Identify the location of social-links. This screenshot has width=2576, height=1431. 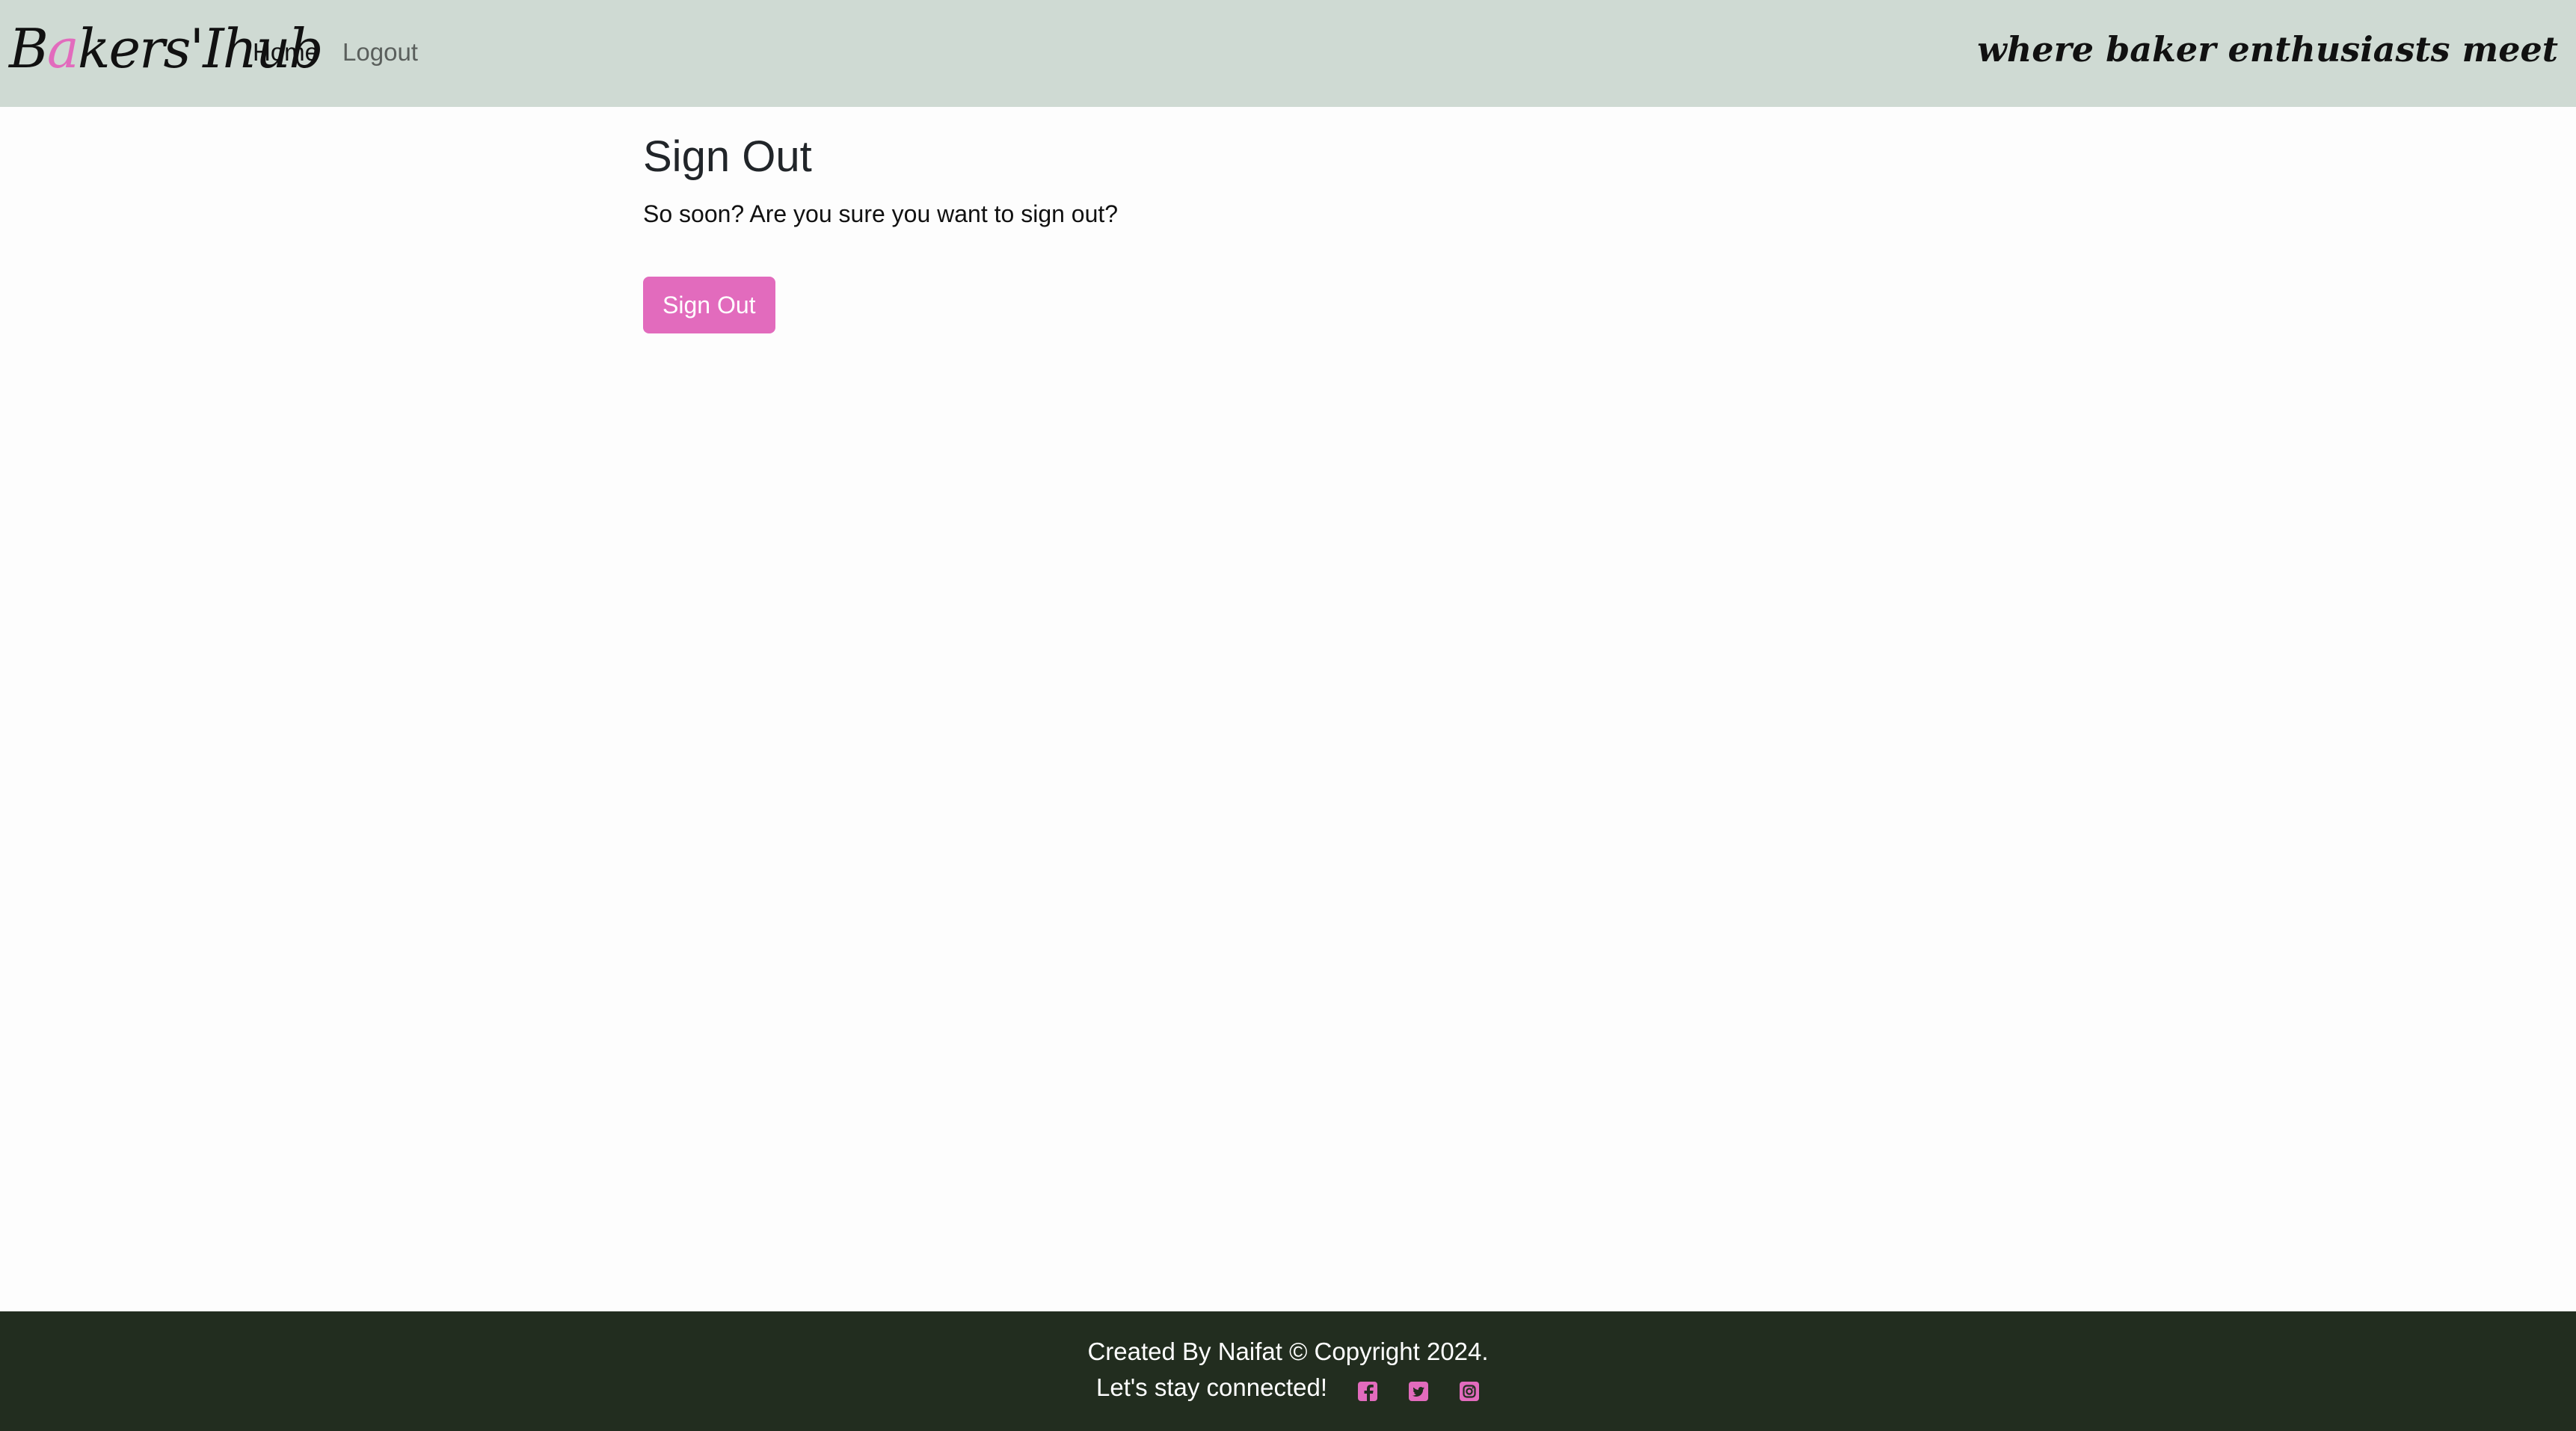
(1418, 1389).